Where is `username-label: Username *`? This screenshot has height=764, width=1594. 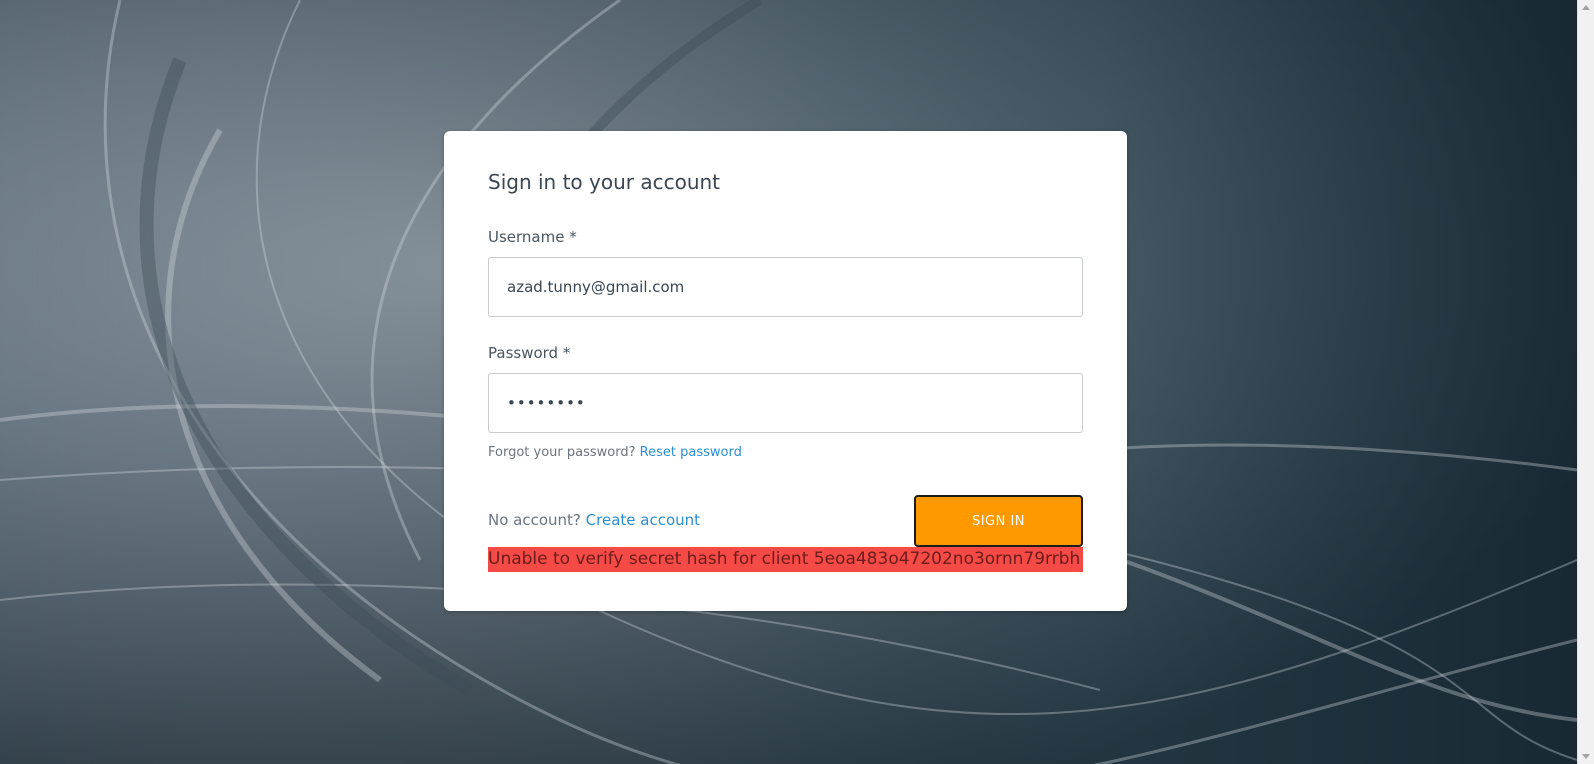
username-label: Username * is located at coordinates (532, 237).